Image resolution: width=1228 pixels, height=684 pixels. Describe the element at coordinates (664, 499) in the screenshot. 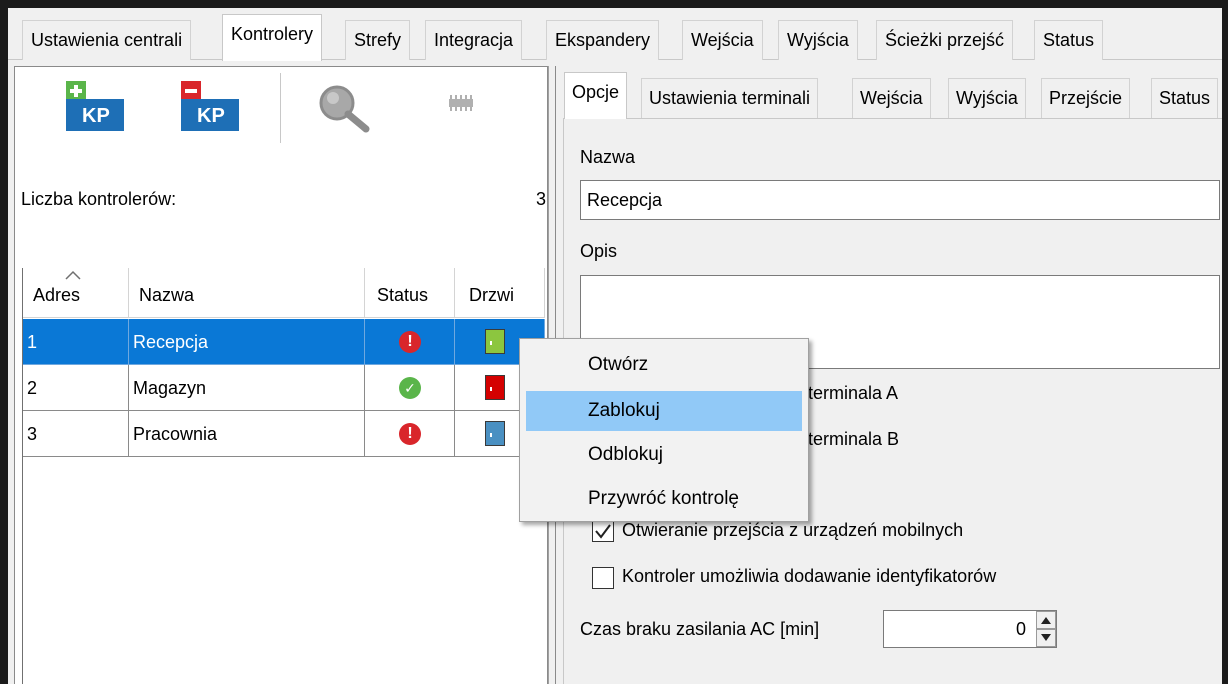

I see `menu-item-przywroc-kontrole: Przywróć kontrolę` at that location.